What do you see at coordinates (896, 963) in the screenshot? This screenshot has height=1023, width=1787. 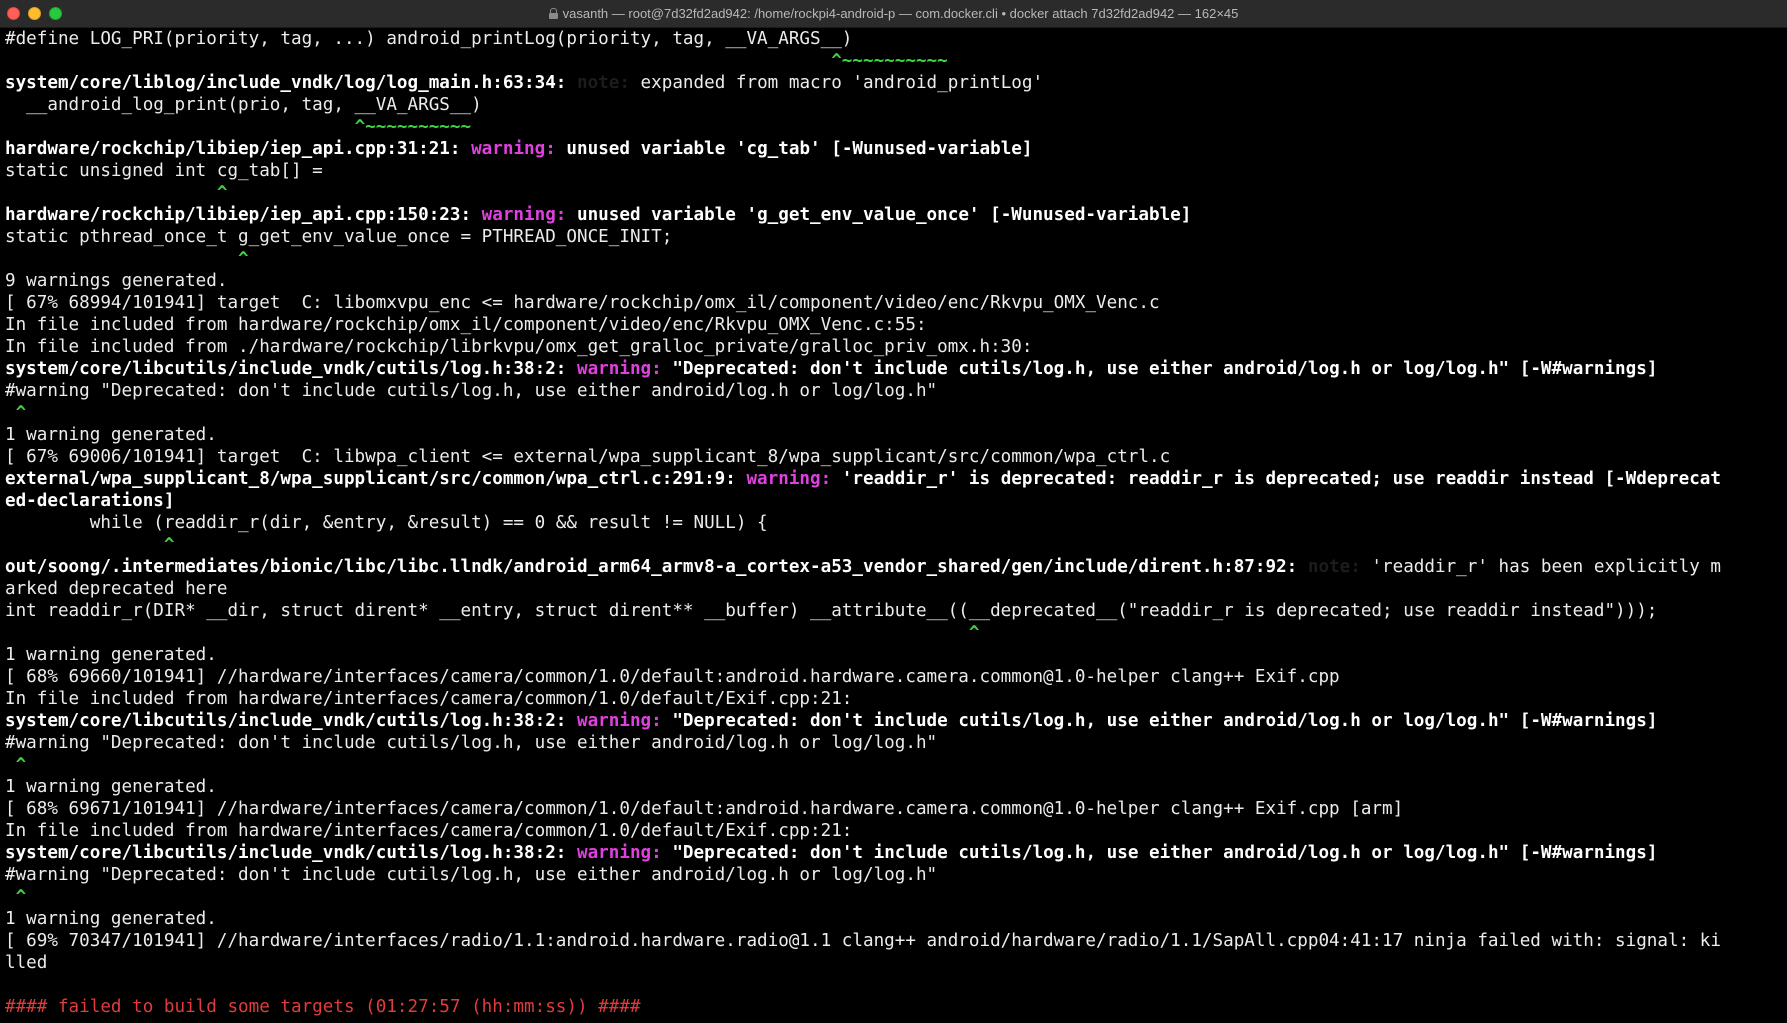 I see `terminal-line: lled` at bounding box center [896, 963].